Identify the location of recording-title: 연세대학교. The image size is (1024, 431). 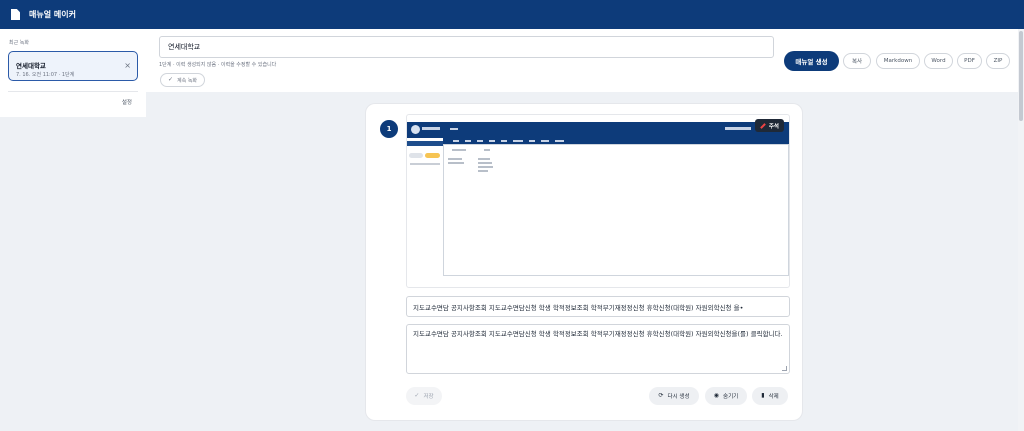
(31, 66).